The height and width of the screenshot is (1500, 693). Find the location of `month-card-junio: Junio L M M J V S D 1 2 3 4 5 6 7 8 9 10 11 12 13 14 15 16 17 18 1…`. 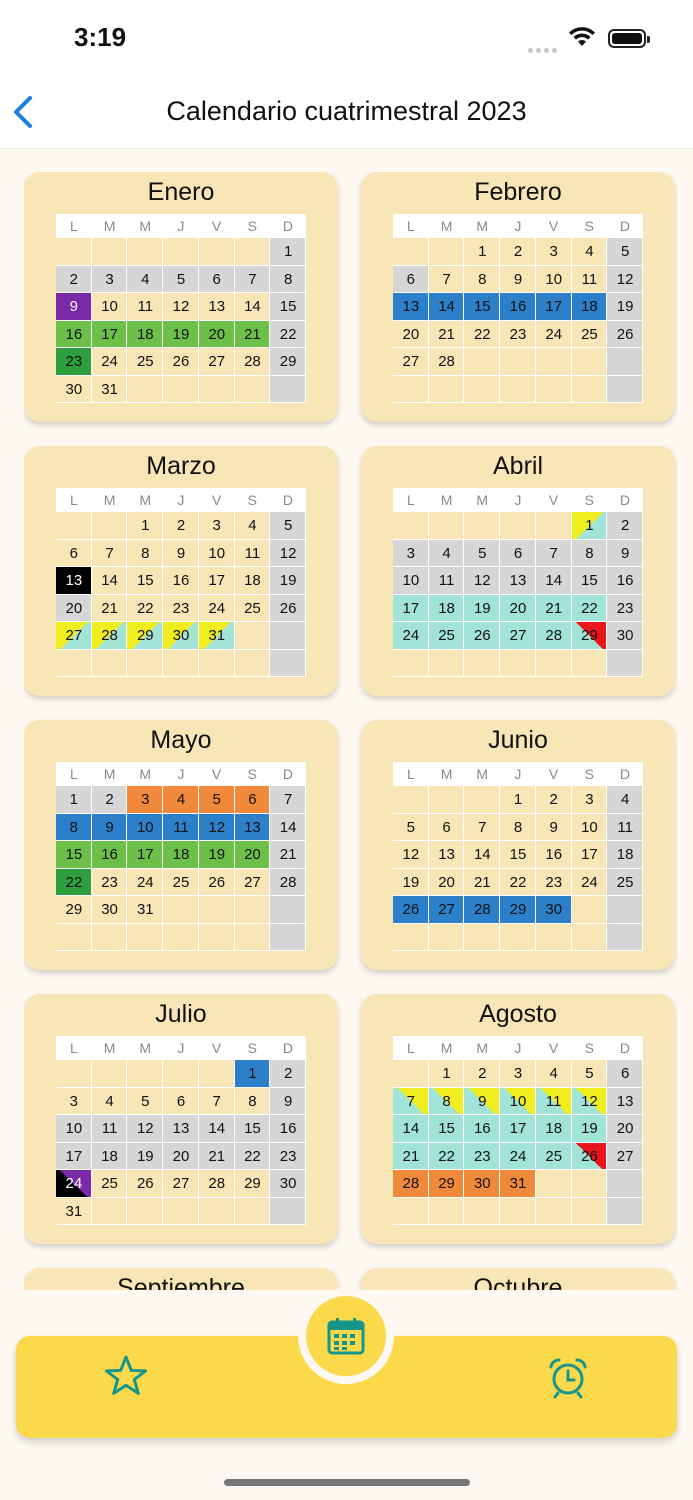

month-card-junio: Junio L M M J V S D 1 2 3 4 5 6 7 8 9 10 11 12 13 14 15 16 17 18 1… is located at coordinates (518, 845).